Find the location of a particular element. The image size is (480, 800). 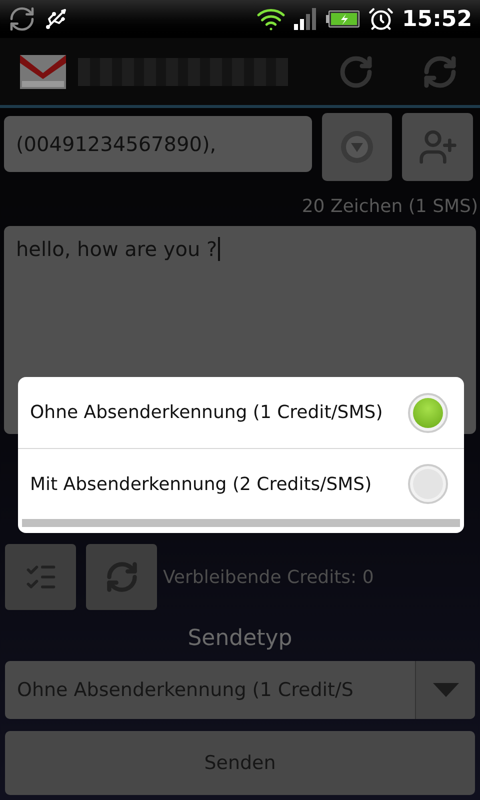

refresh-button is located at coordinates (121, 577).